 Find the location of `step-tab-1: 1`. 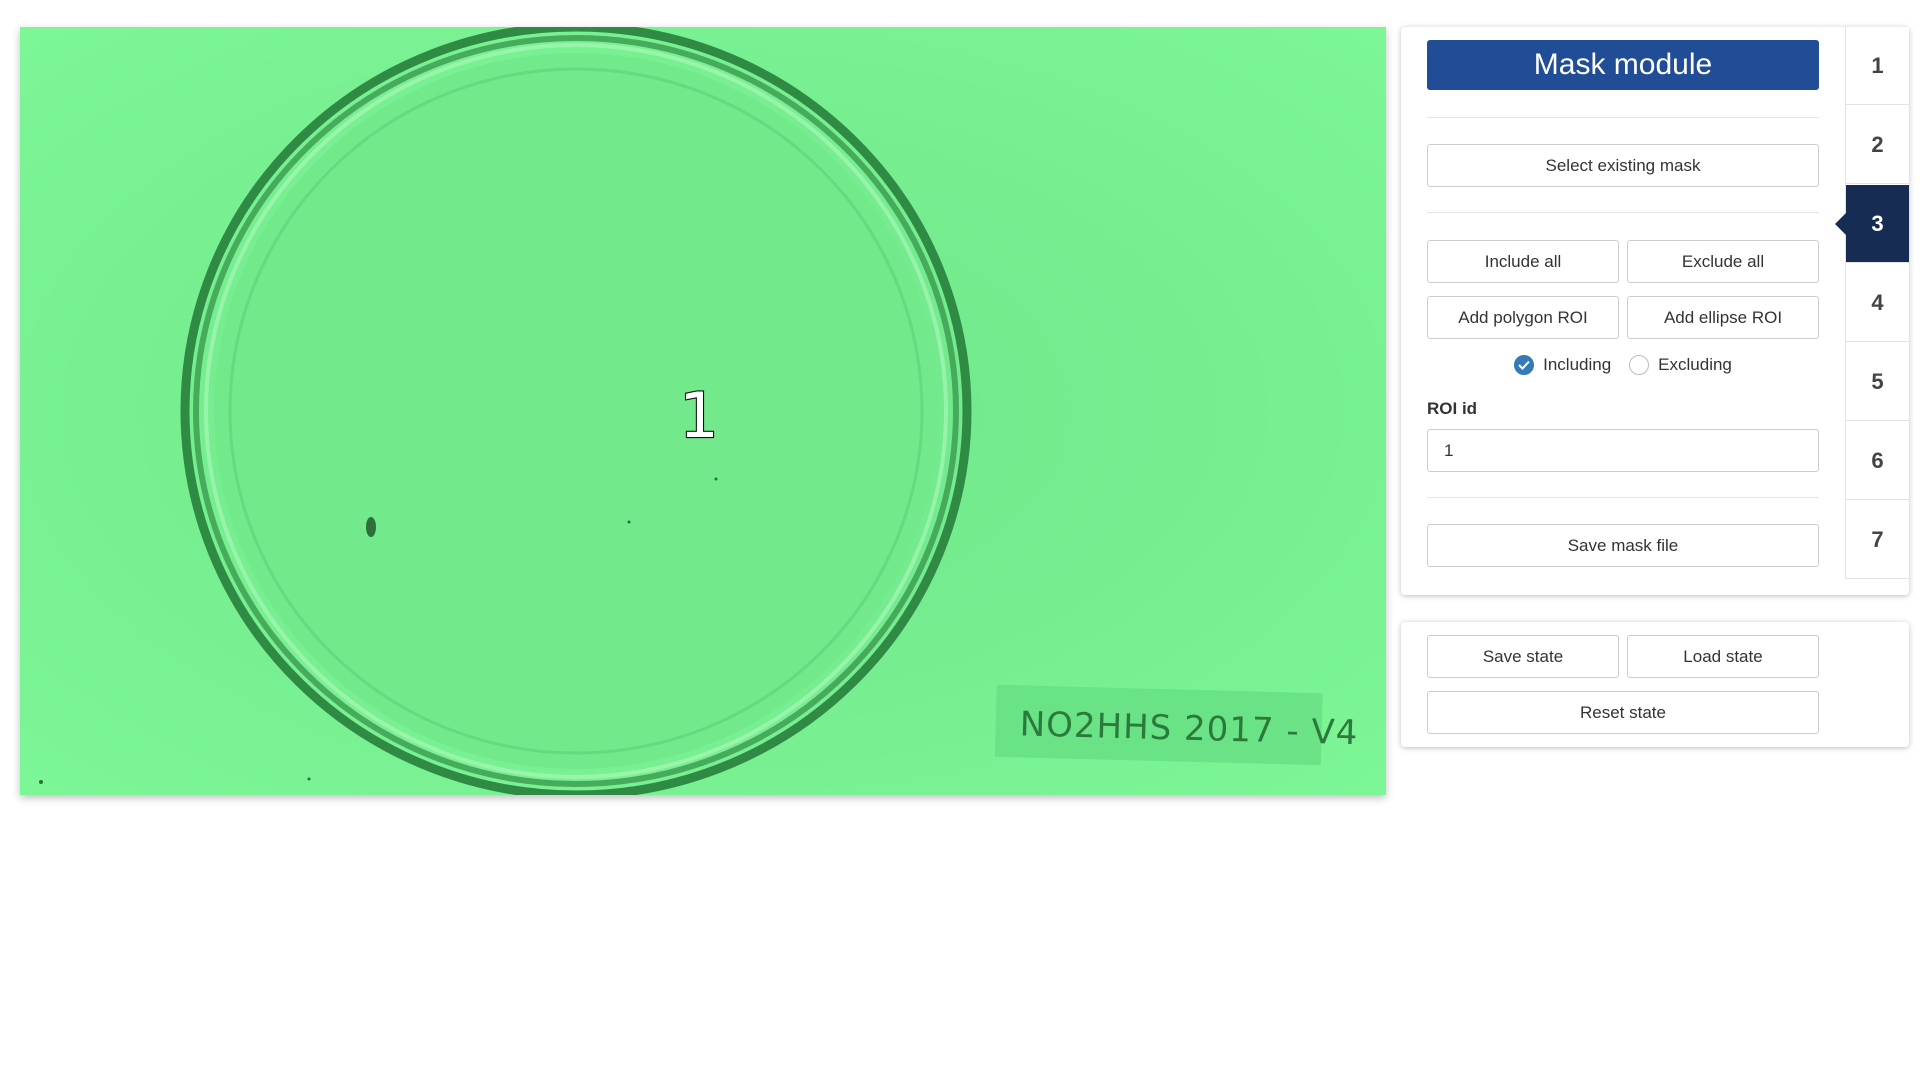

step-tab-1: 1 is located at coordinates (1877, 66).